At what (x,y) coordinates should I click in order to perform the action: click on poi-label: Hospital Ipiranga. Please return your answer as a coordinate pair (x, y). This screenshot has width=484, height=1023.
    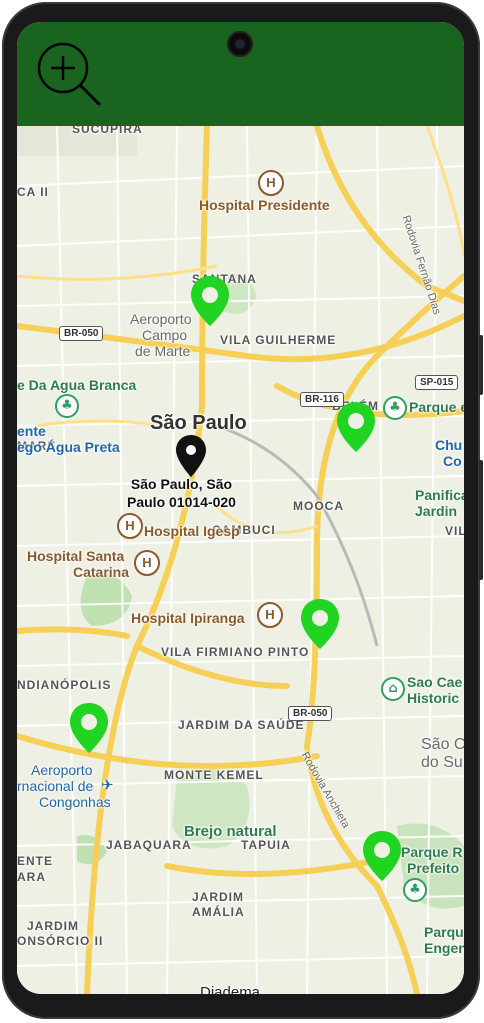
    Looking at the image, I should click on (188, 618).